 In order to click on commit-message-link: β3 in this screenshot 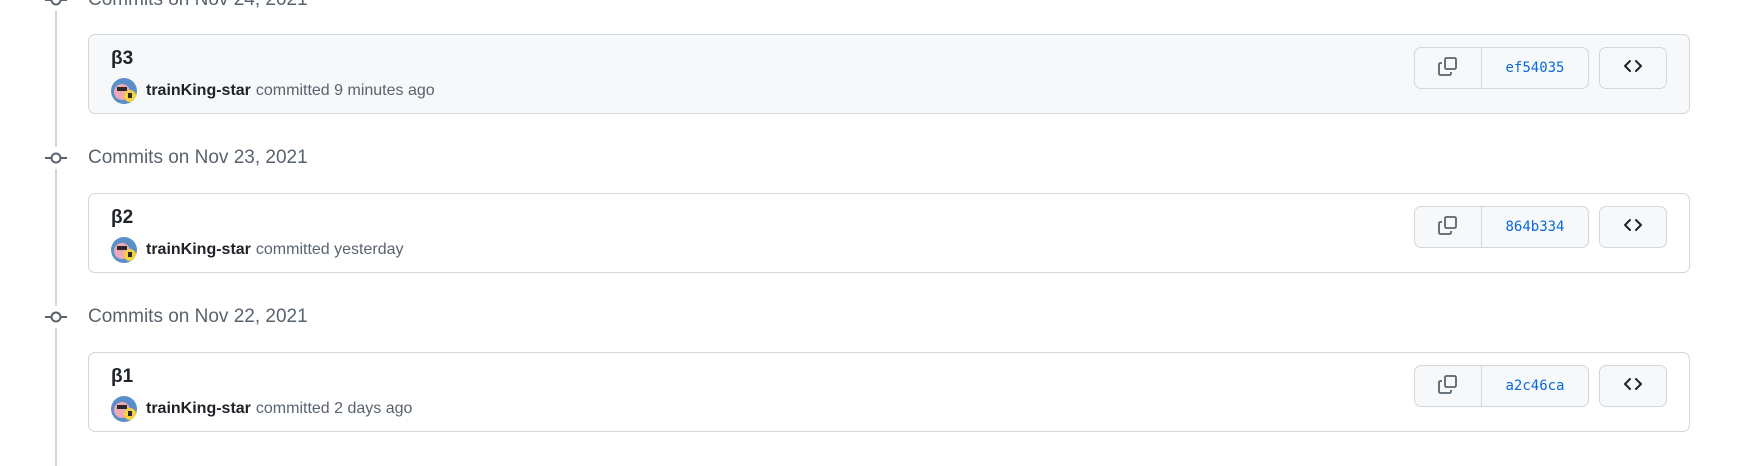, I will do `click(122, 59)`.